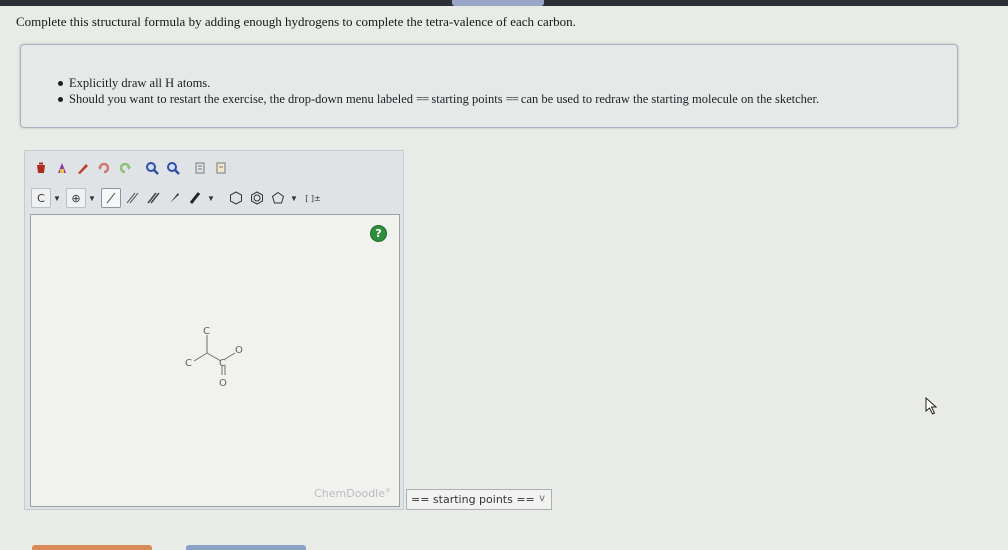  I want to click on ring-pentagon-icon, so click(278, 198).